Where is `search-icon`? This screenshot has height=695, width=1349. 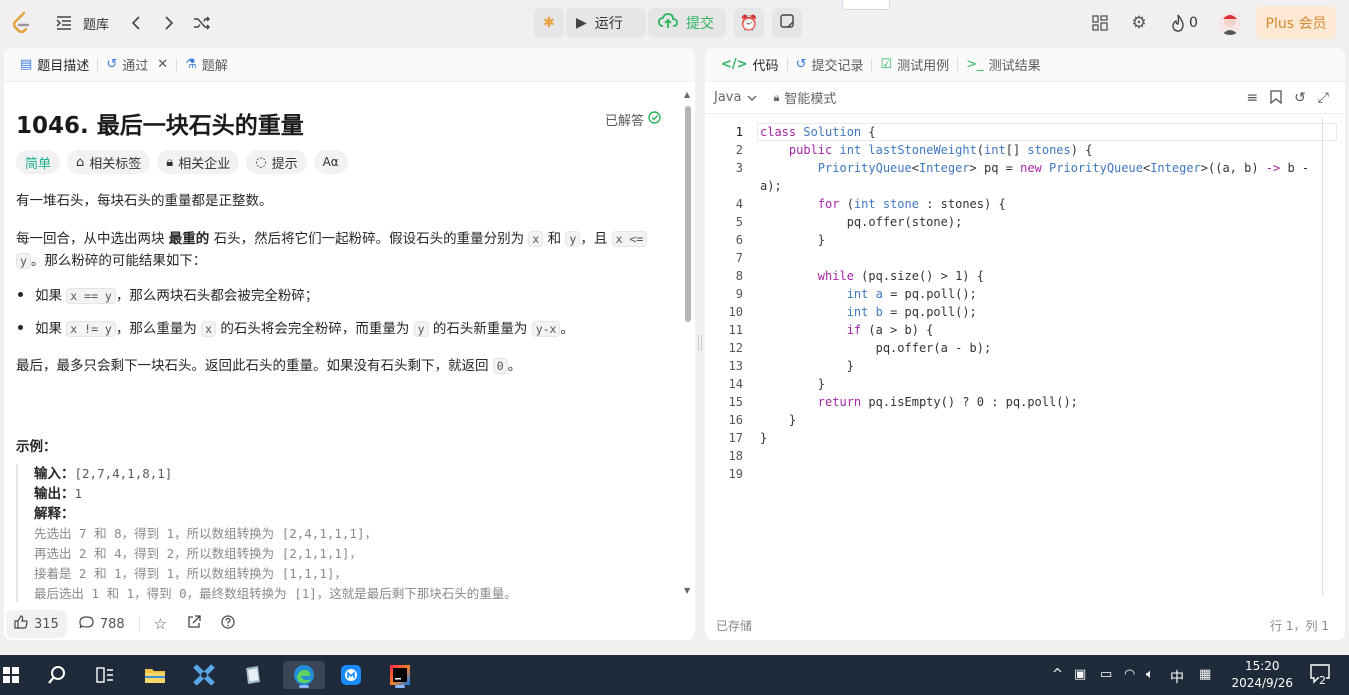 search-icon is located at coordinates (57, 675).